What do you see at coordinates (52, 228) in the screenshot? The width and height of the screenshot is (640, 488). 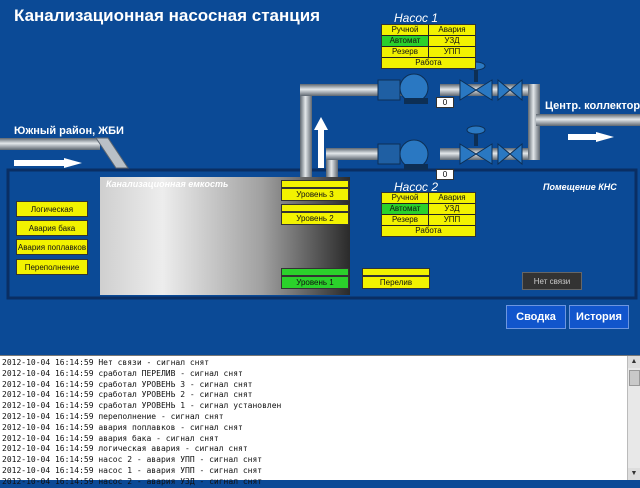 I see `alarm-tank: Авария бака` at bounding box center [52, 228].